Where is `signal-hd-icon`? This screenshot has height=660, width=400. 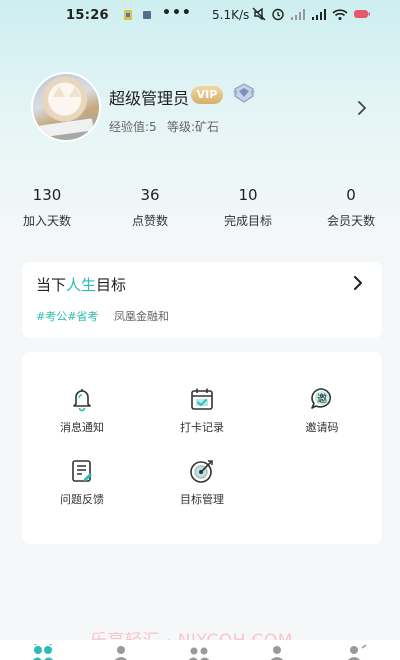 signal-hd-icon is located at coordinates (319, 14).